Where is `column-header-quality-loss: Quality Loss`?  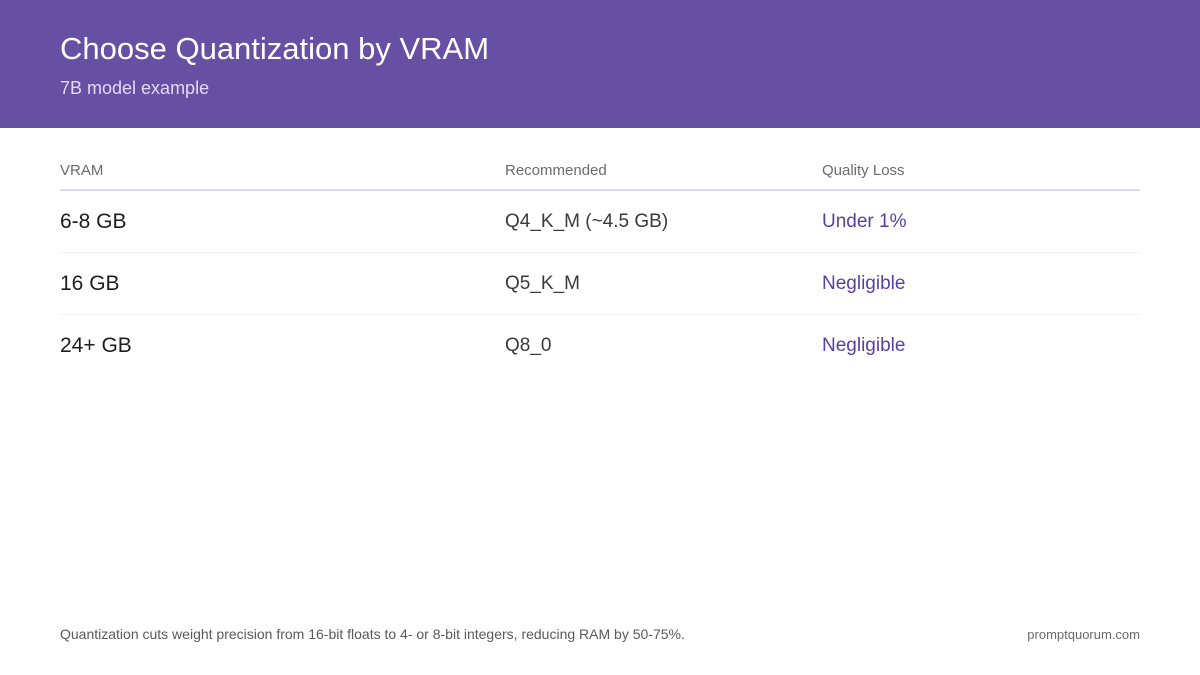
column-header-quality-loss: Quality Loss is located at coordinates (863, 170).